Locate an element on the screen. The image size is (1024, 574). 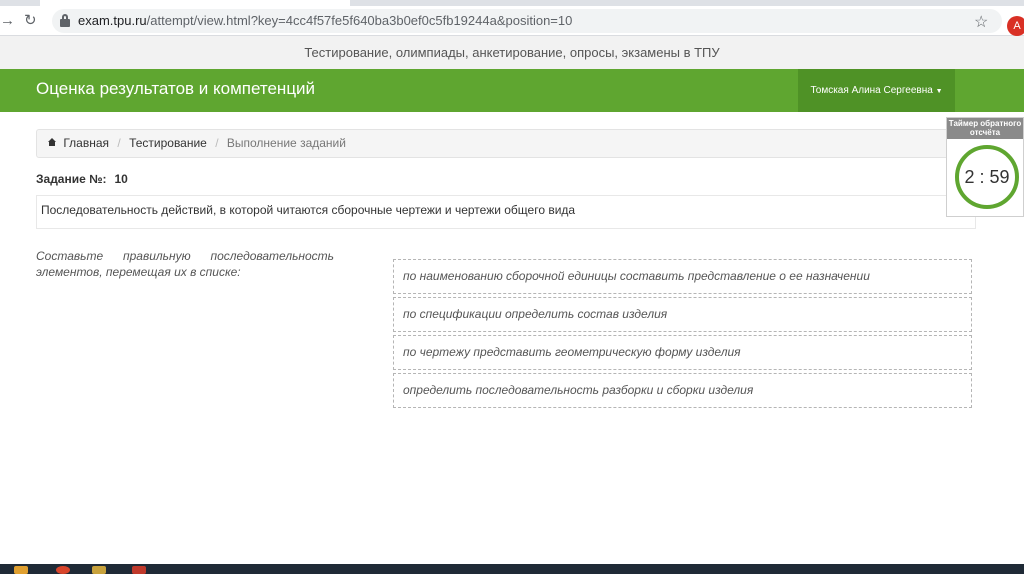
caret-down-icon: ▼ is located at coordinates (939, 91).